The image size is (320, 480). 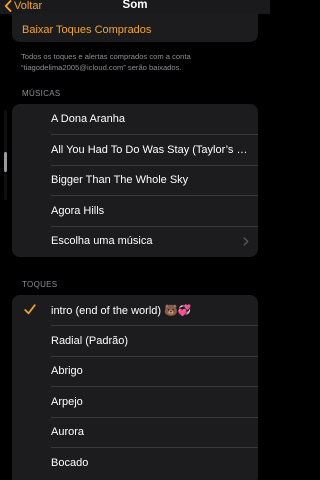 I want to click on scroll-indicator, so click(x=5, y=162).